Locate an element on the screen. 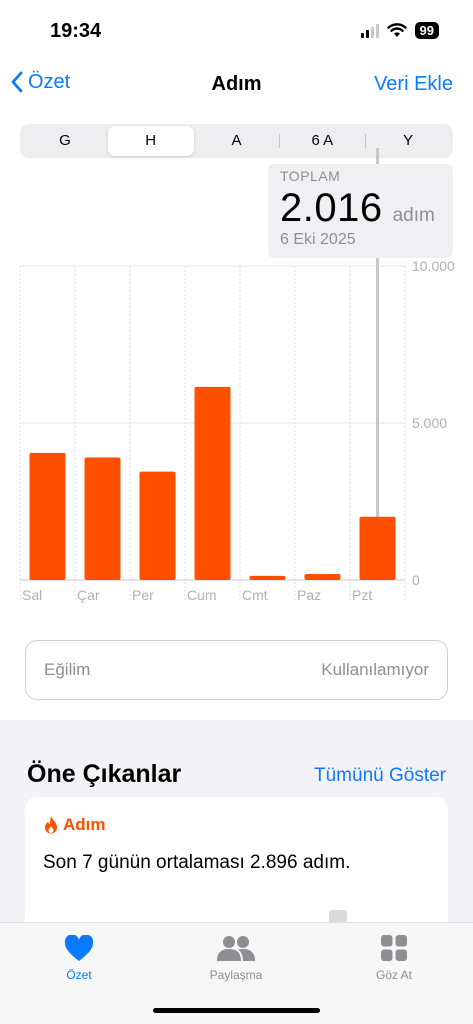 This screenshot has width=473, height=1024. x-tick-label: Per is located at coordinates (143, 595).